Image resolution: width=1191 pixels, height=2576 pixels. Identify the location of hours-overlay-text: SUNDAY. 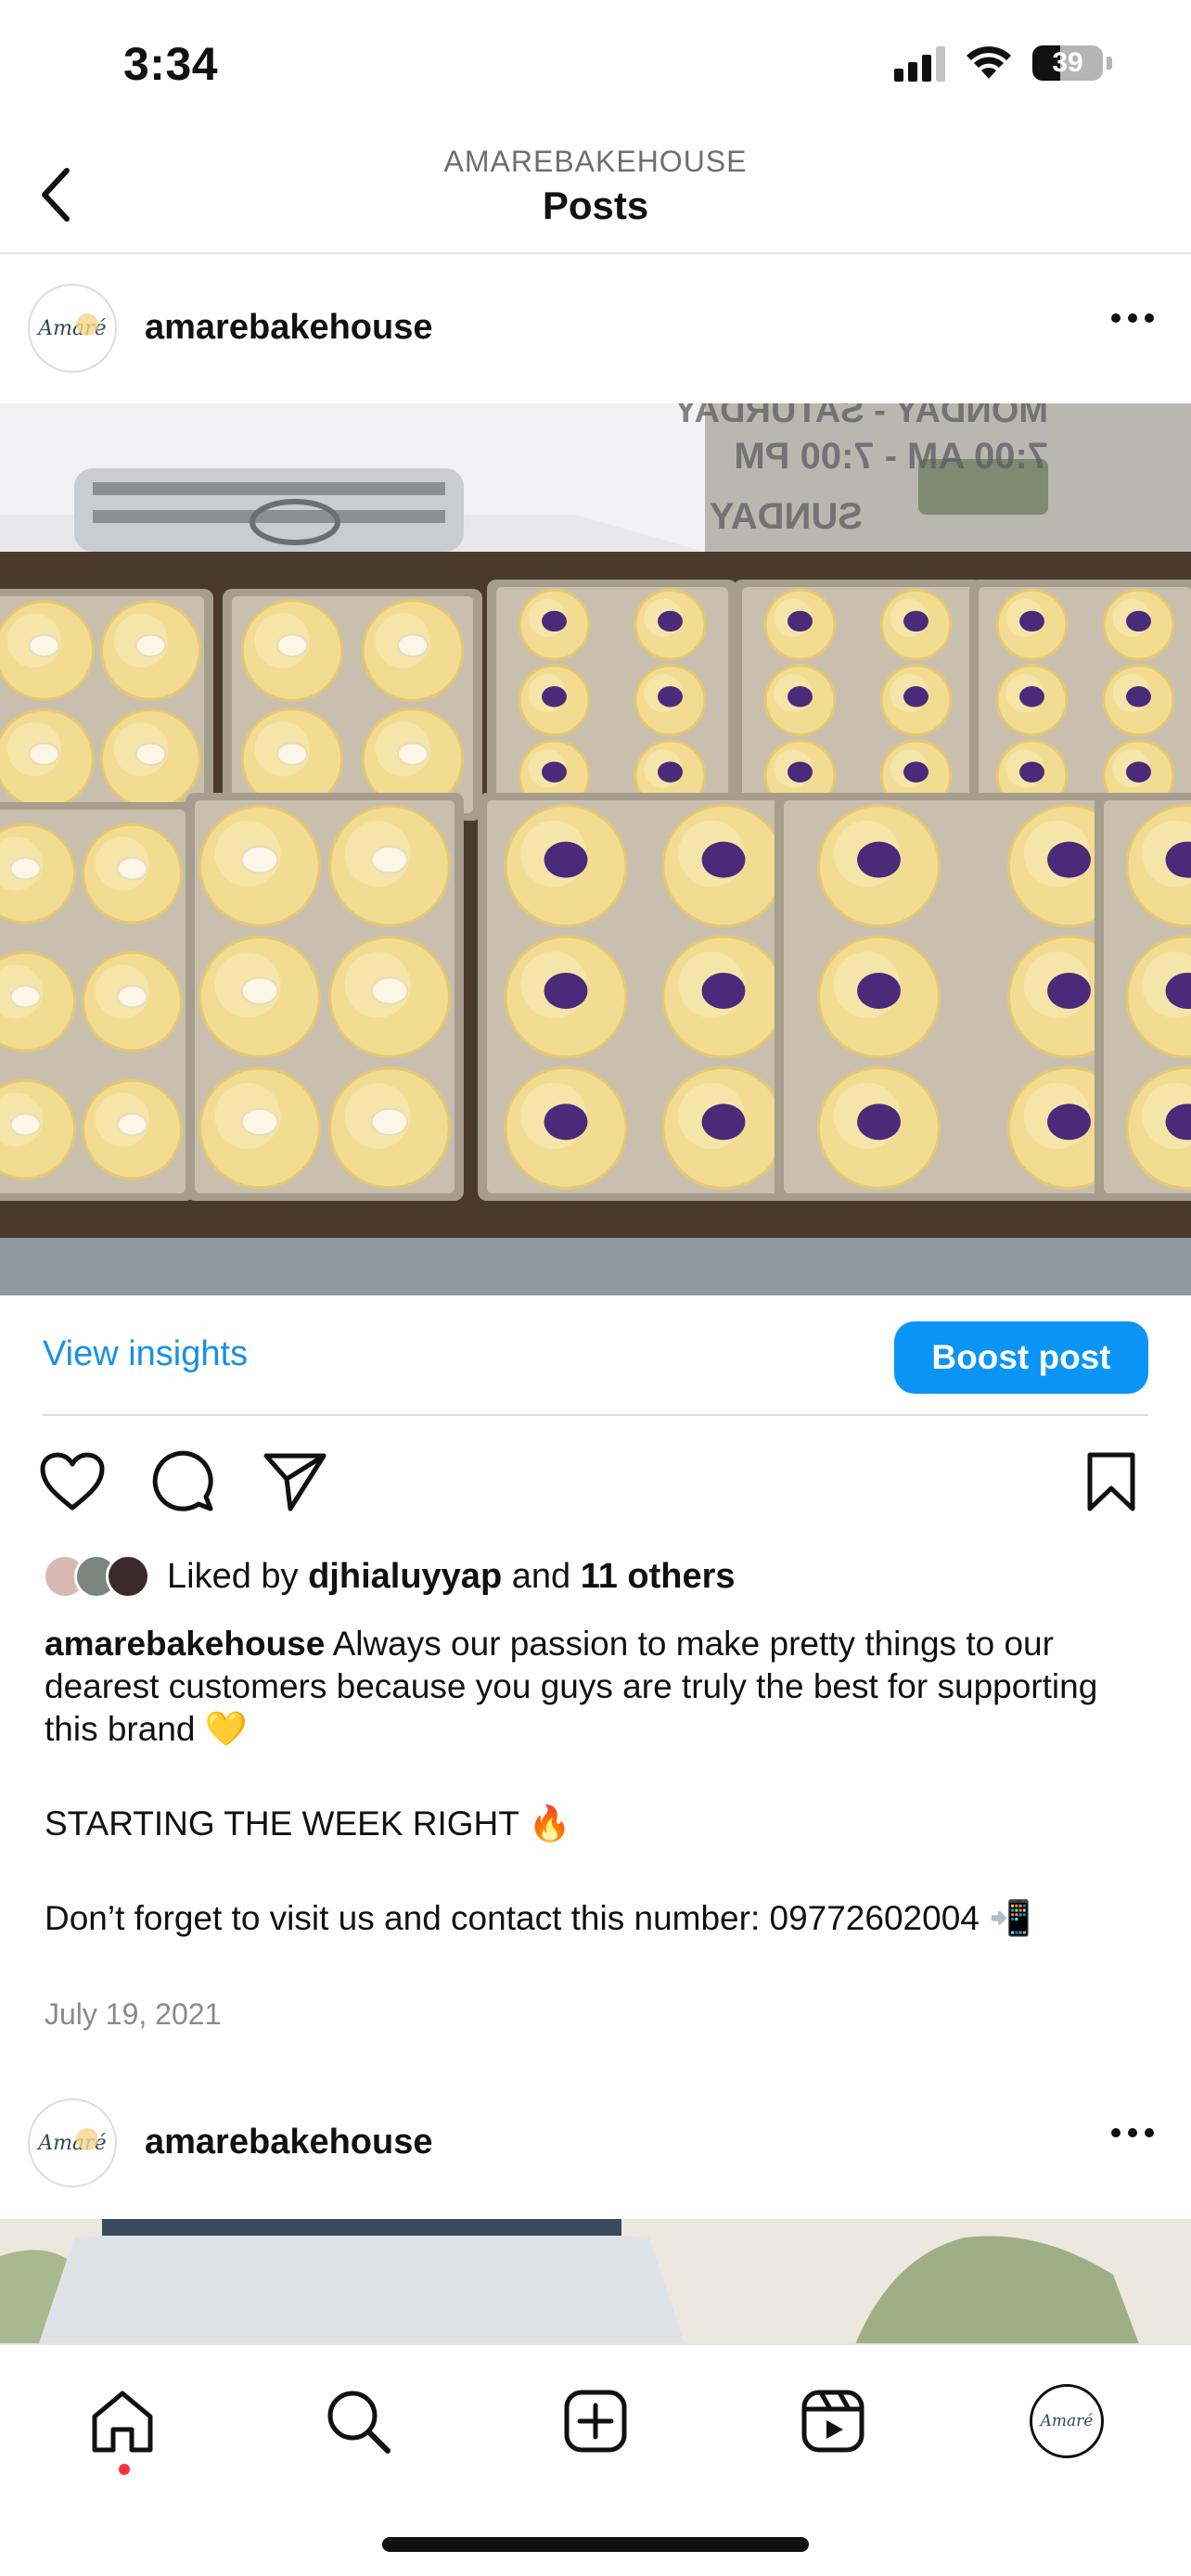
(786, 516).